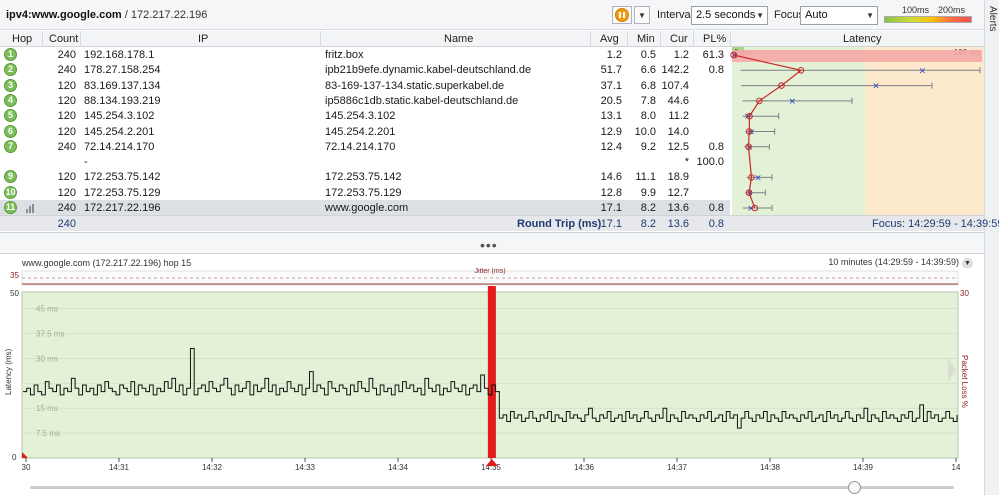 This screenshot has width=999, height=495. What do you see at coordinates (839, 15) in the screenshot?
I see `focus-select: Auto ▼` at bounding box center [839, 15].